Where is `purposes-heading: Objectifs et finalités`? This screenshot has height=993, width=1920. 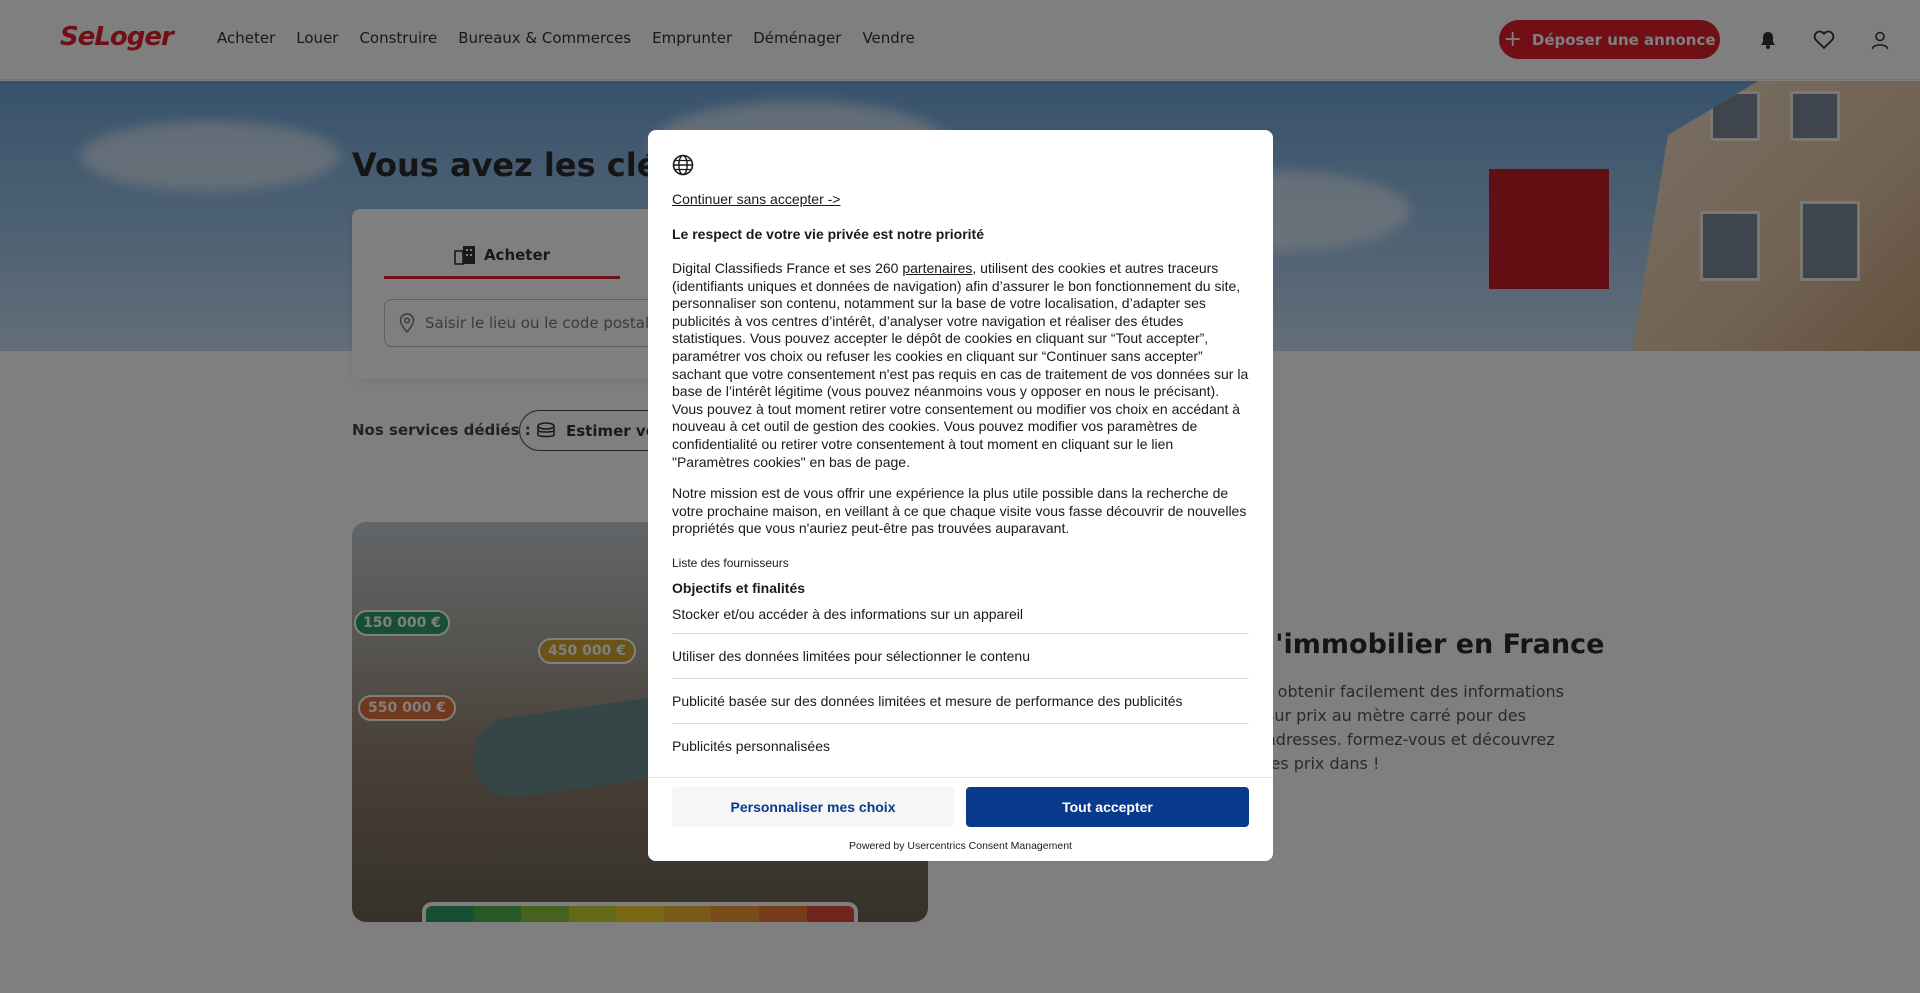 purposes-heading: Objectifs et finalités is located at coordinates (739, 587).